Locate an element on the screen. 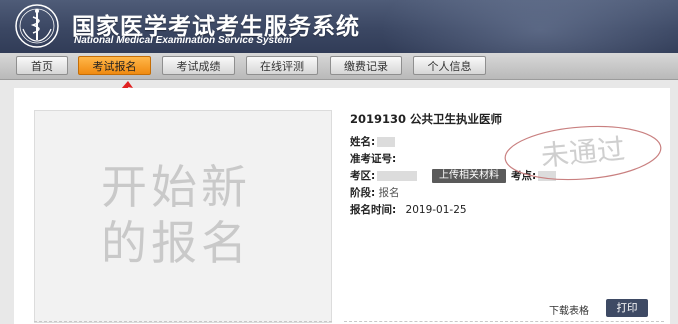 This screenshot has height=324, width=678. nav-personal-info: 个人信息 is located at coordinates (449, 65).